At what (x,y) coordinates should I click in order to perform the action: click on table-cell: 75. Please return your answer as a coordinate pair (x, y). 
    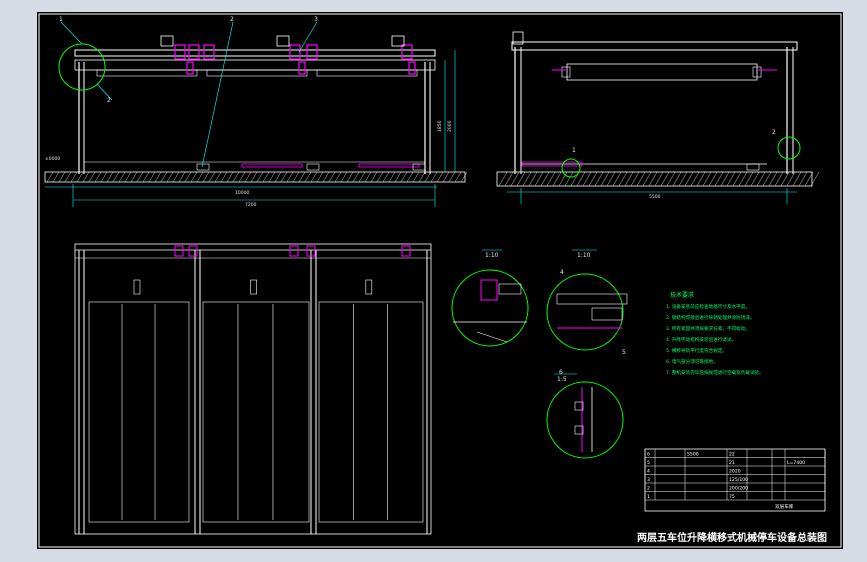
    Looking at the image, I should click on (732, 497).